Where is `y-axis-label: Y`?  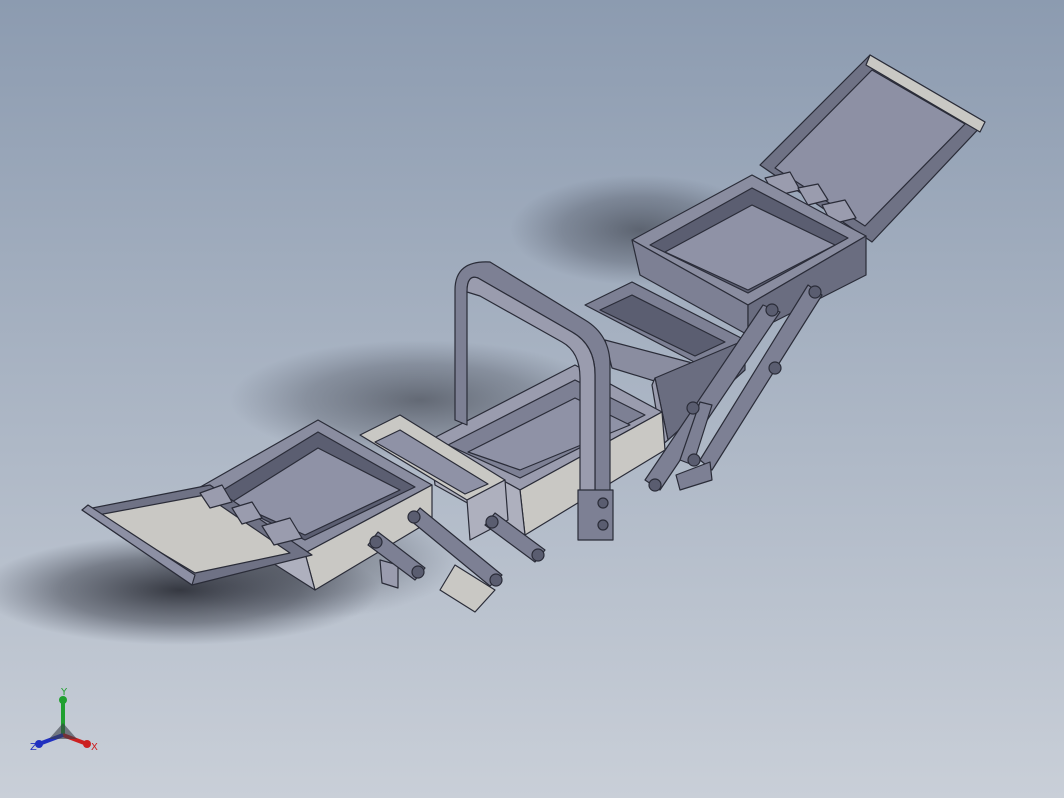 y-axis-label: Y is located at coordinates (64, 692).